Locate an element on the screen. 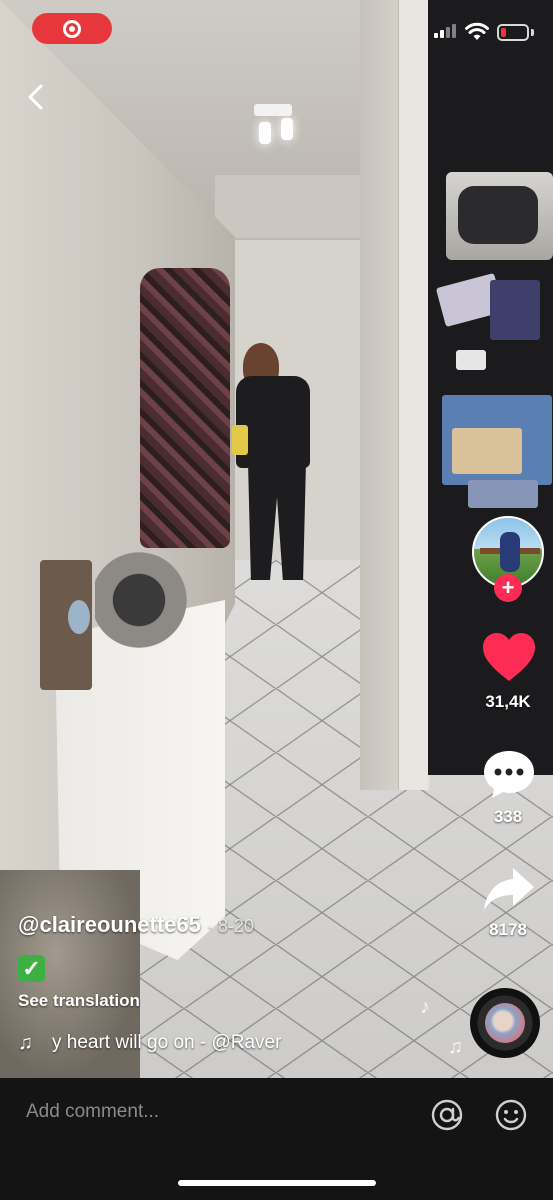  scene-speaker-dome is located at coordinates (79, 617).